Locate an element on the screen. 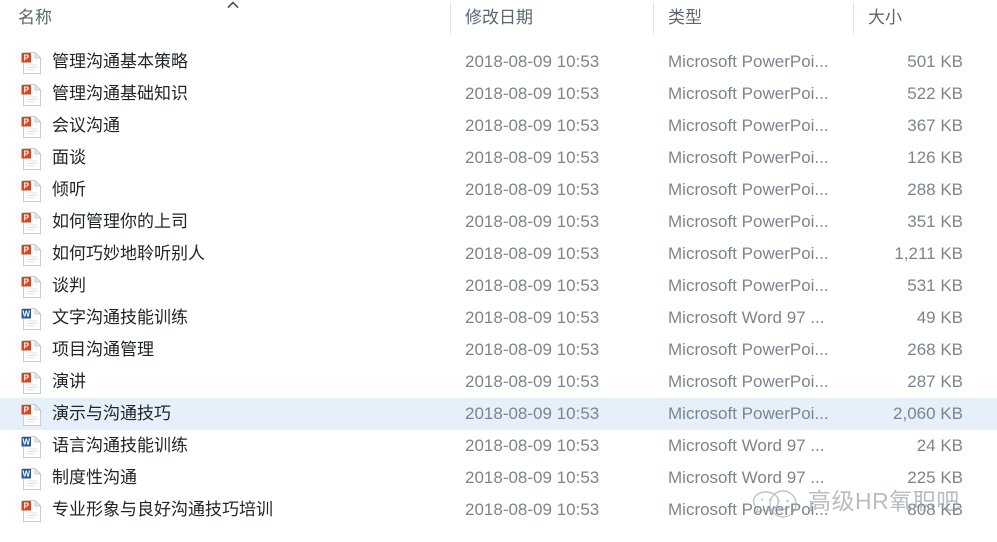  file-size-cell: 351 KB is located at coordinates (935, 221).